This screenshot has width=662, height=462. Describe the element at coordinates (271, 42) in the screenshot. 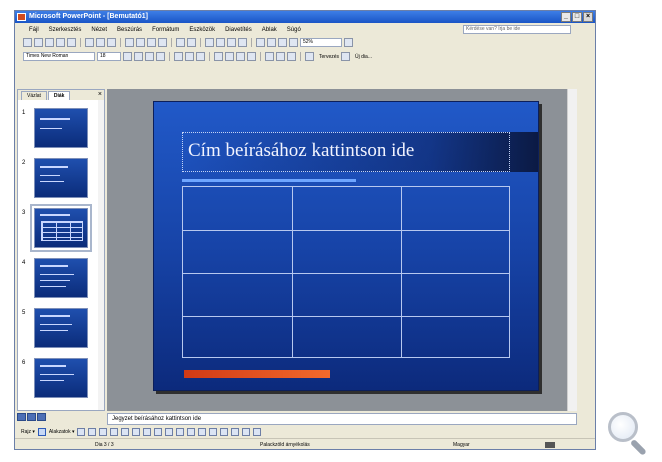

I see `show-formatting-icon` at that location.